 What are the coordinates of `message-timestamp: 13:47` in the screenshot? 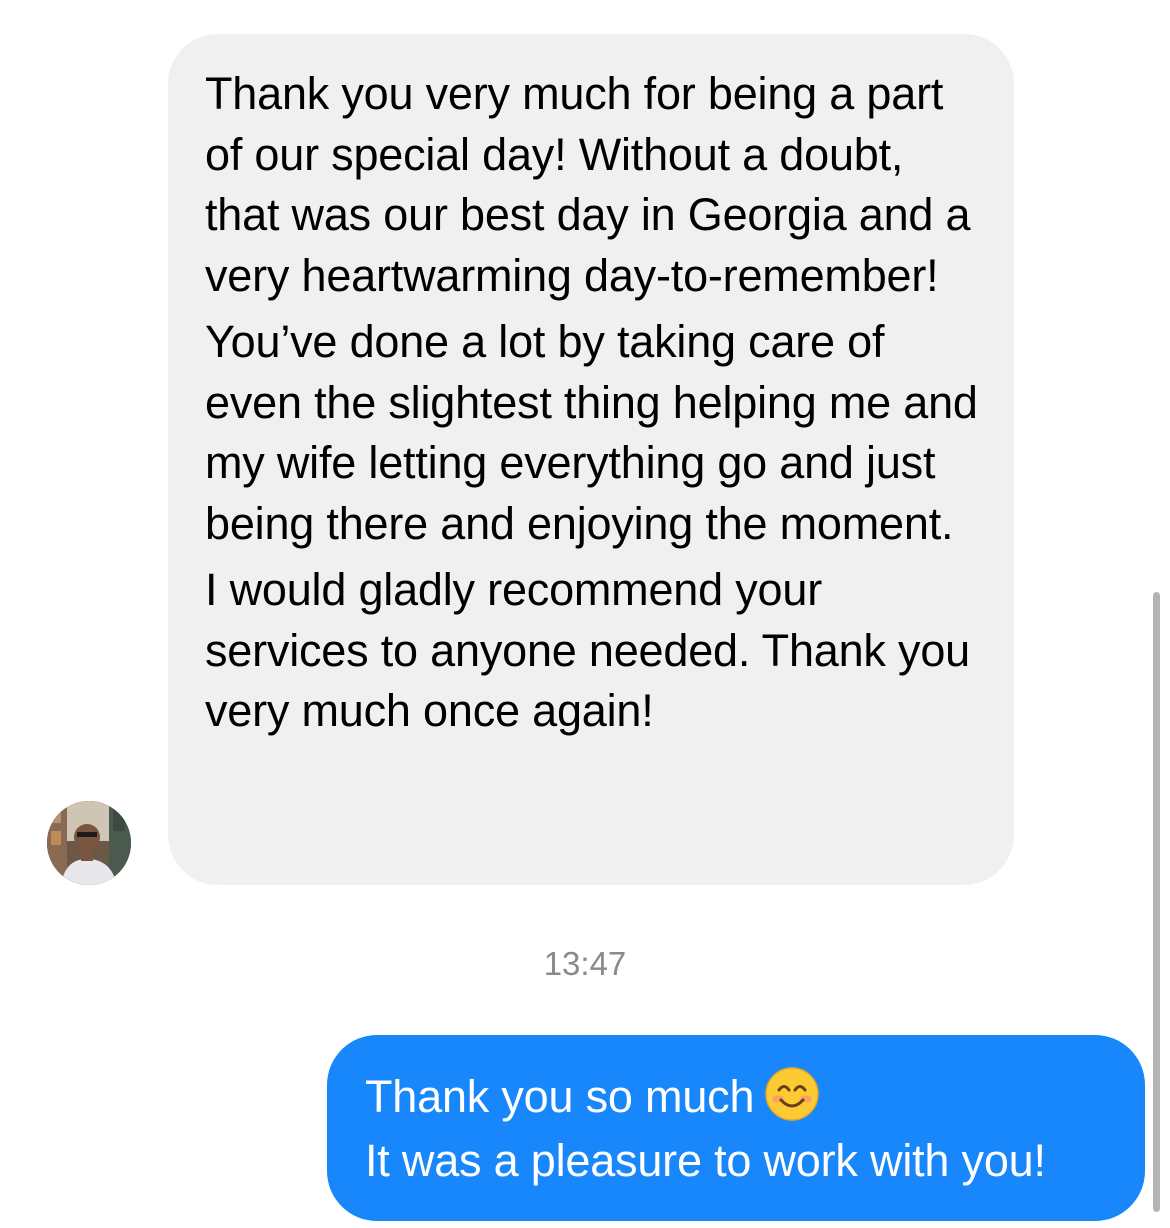 It's located at (585, 963).